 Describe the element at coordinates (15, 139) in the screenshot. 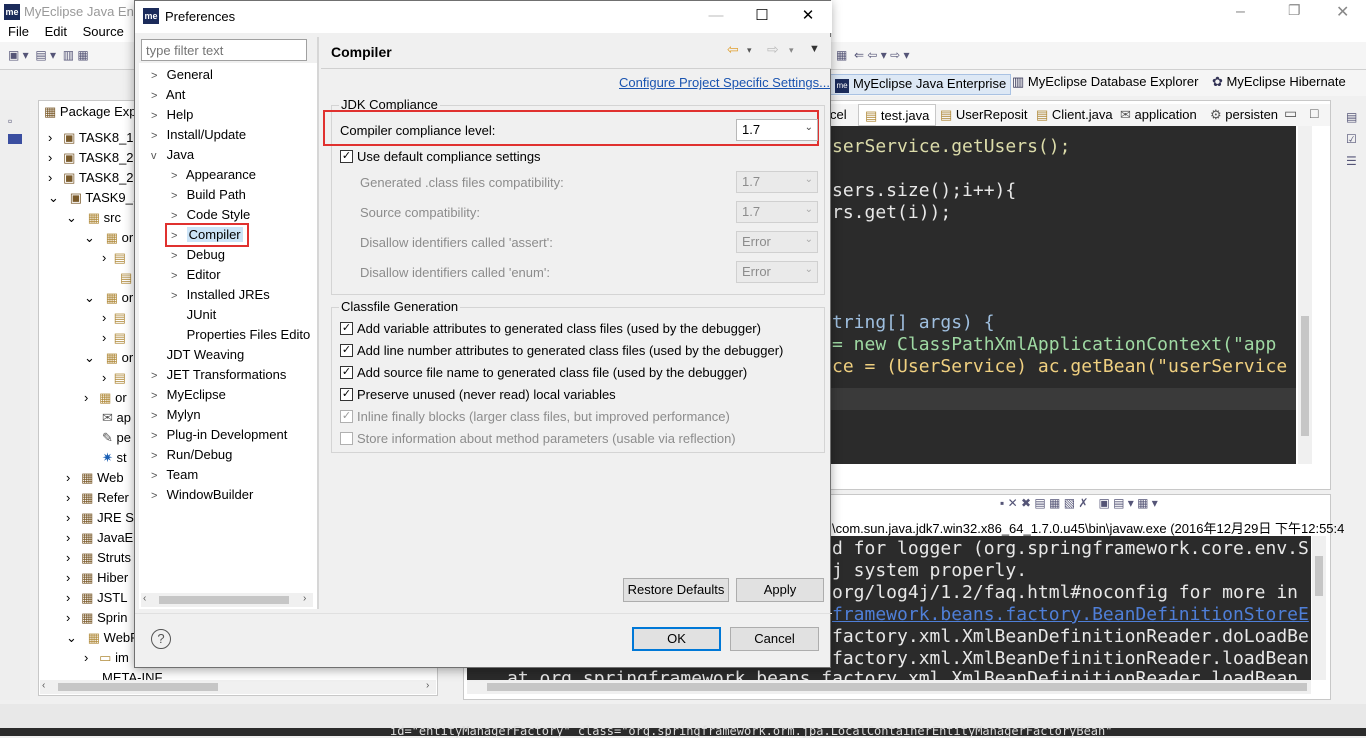

I see `view-icon` at that location.